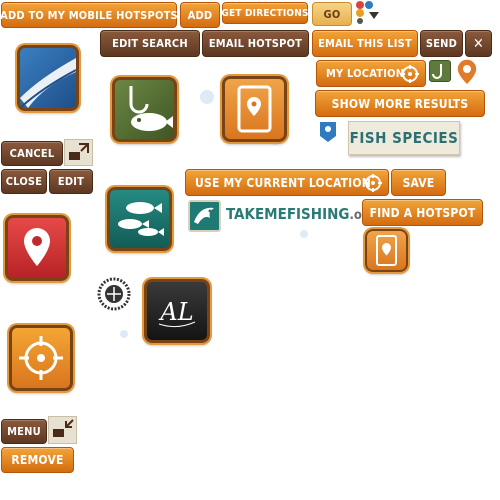 This screenshot has height=500, width=500. Describe the element at coordinates (24, 431) in the screenshot. I see `menu-button: MENU` at that location.